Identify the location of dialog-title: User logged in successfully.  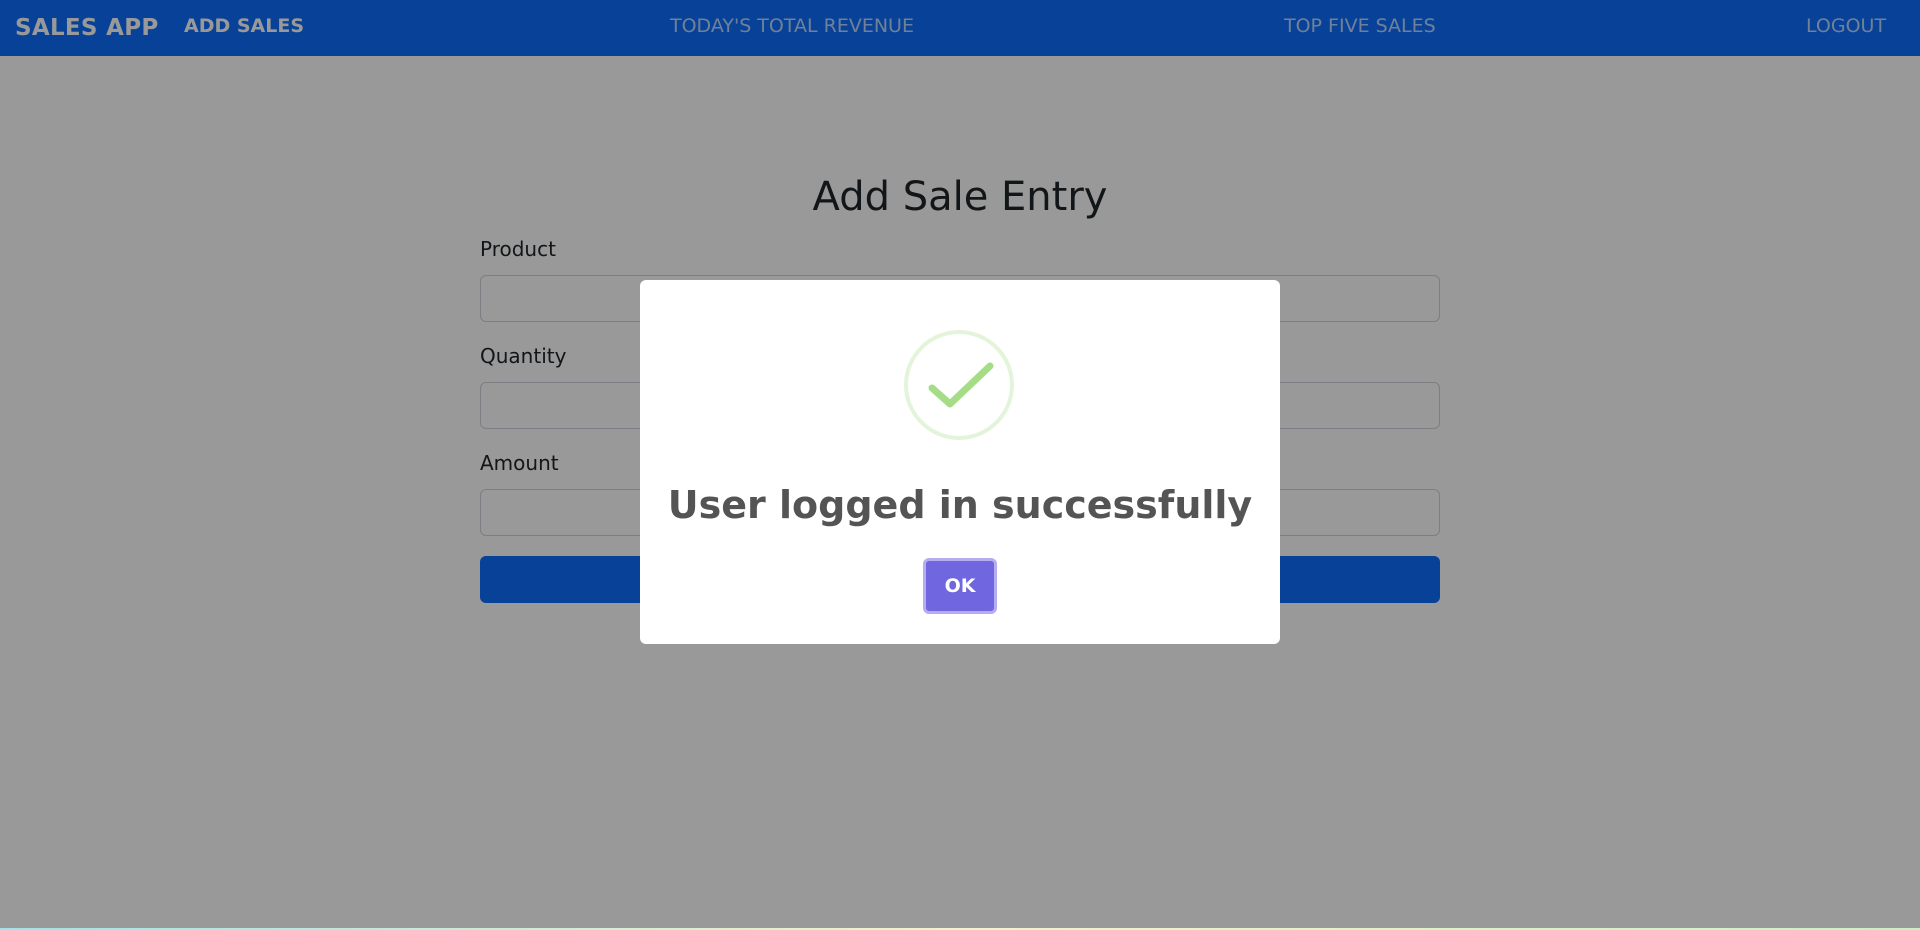
(960, 505).